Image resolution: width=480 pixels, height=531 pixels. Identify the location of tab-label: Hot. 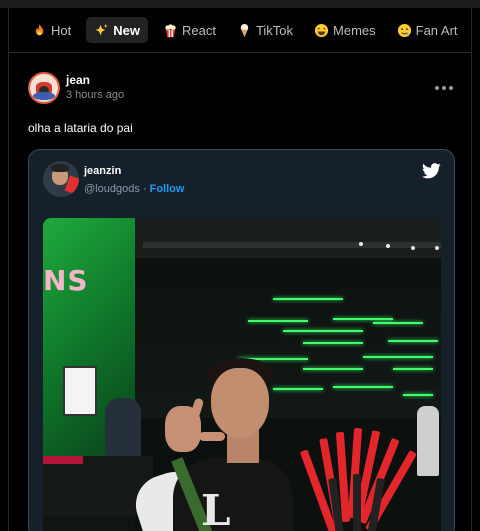
(61, 30).